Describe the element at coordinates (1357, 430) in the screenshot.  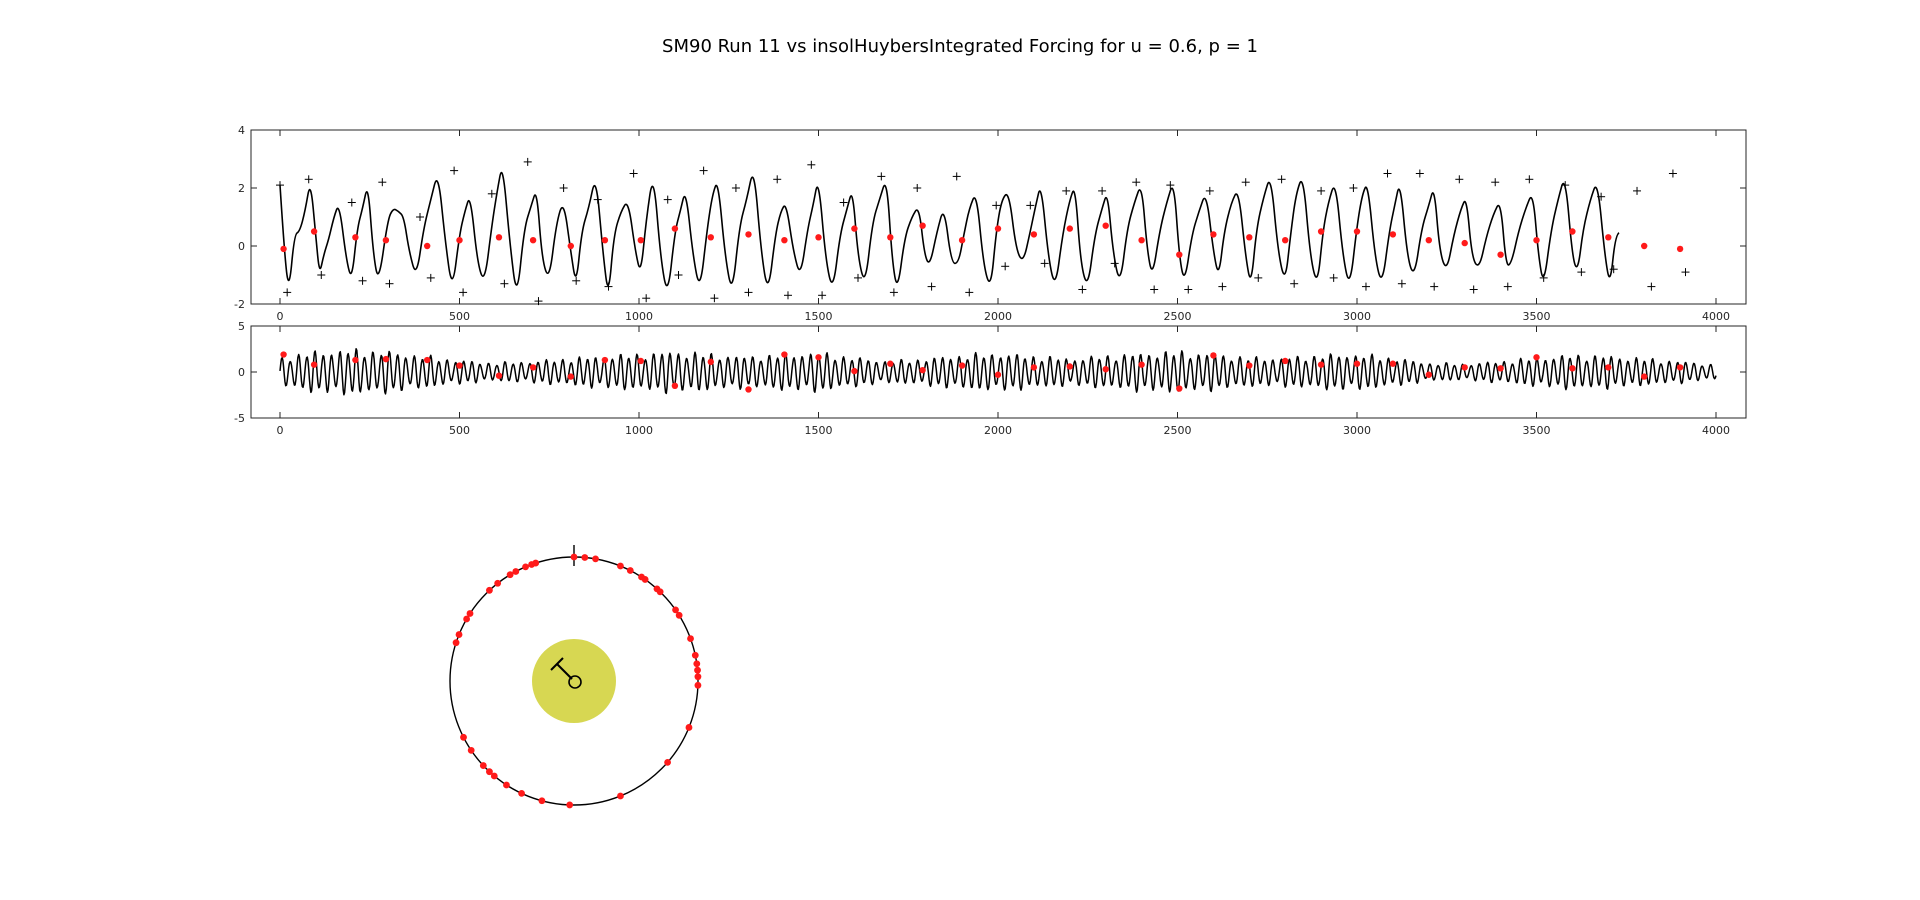
I see `x-tick-label: 3000` at that location.